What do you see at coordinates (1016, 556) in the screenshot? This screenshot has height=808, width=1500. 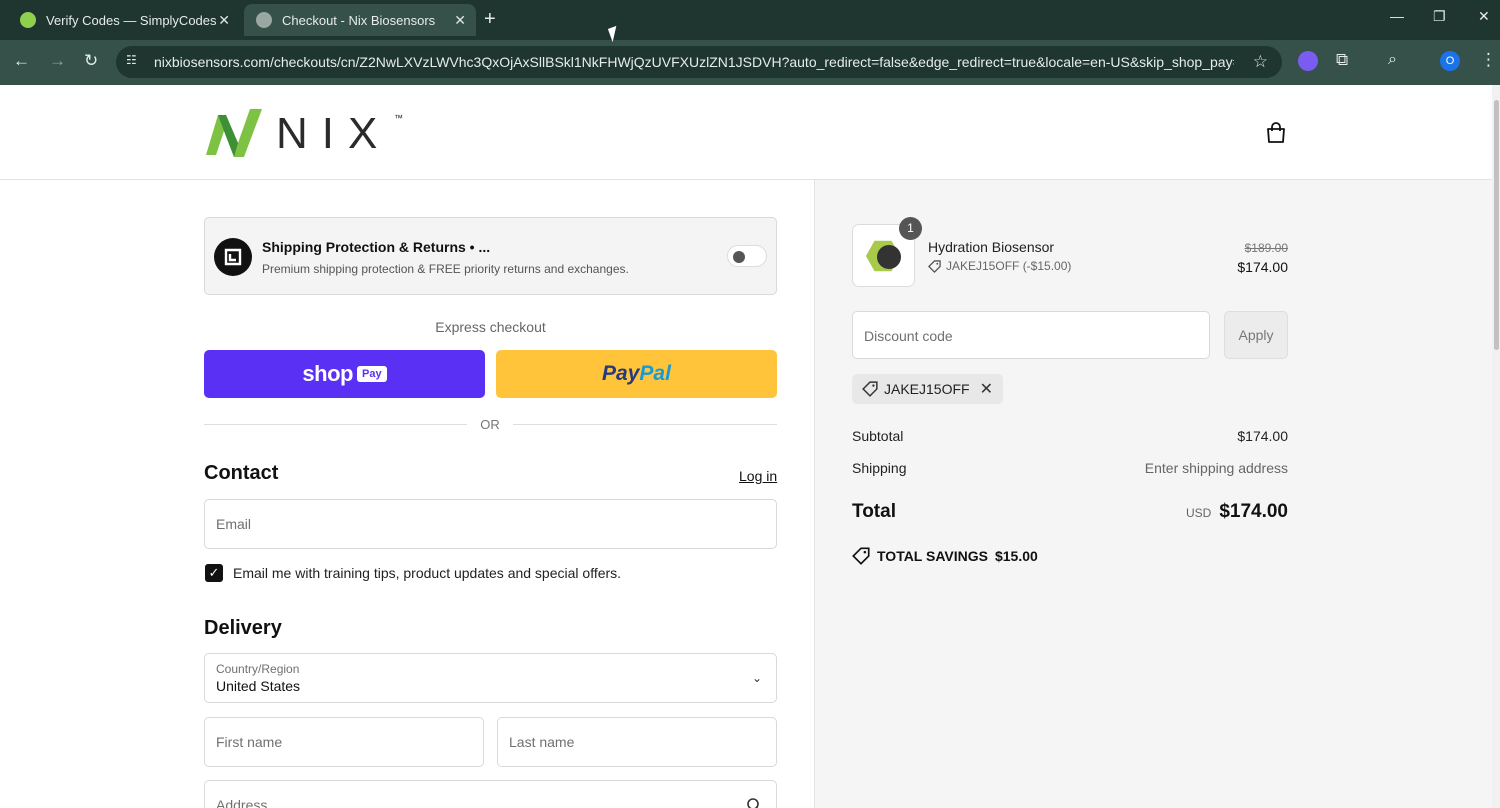 I see `savings-value: $15.00` at bounding box center [1016, 556].